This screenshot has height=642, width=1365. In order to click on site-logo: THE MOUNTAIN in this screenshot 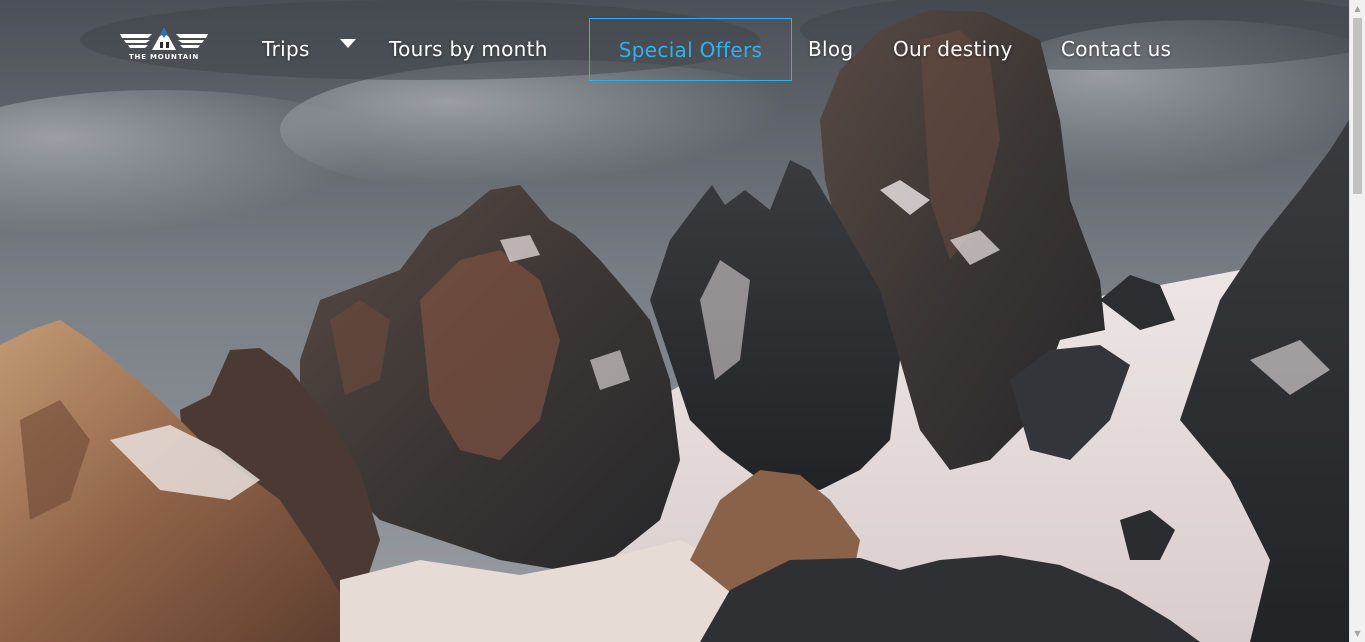, I will do `click(164, 44)`.